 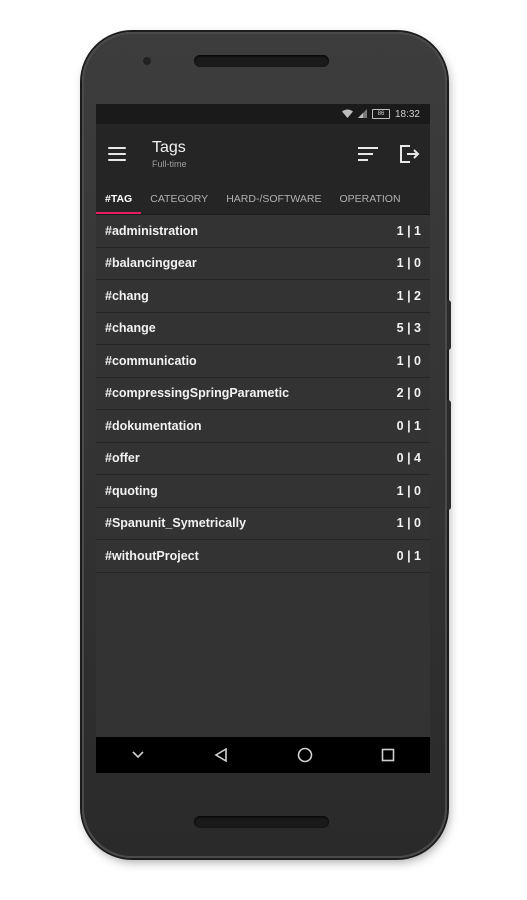 I want to click on app-bar-actions, so click(x=389, y=154).